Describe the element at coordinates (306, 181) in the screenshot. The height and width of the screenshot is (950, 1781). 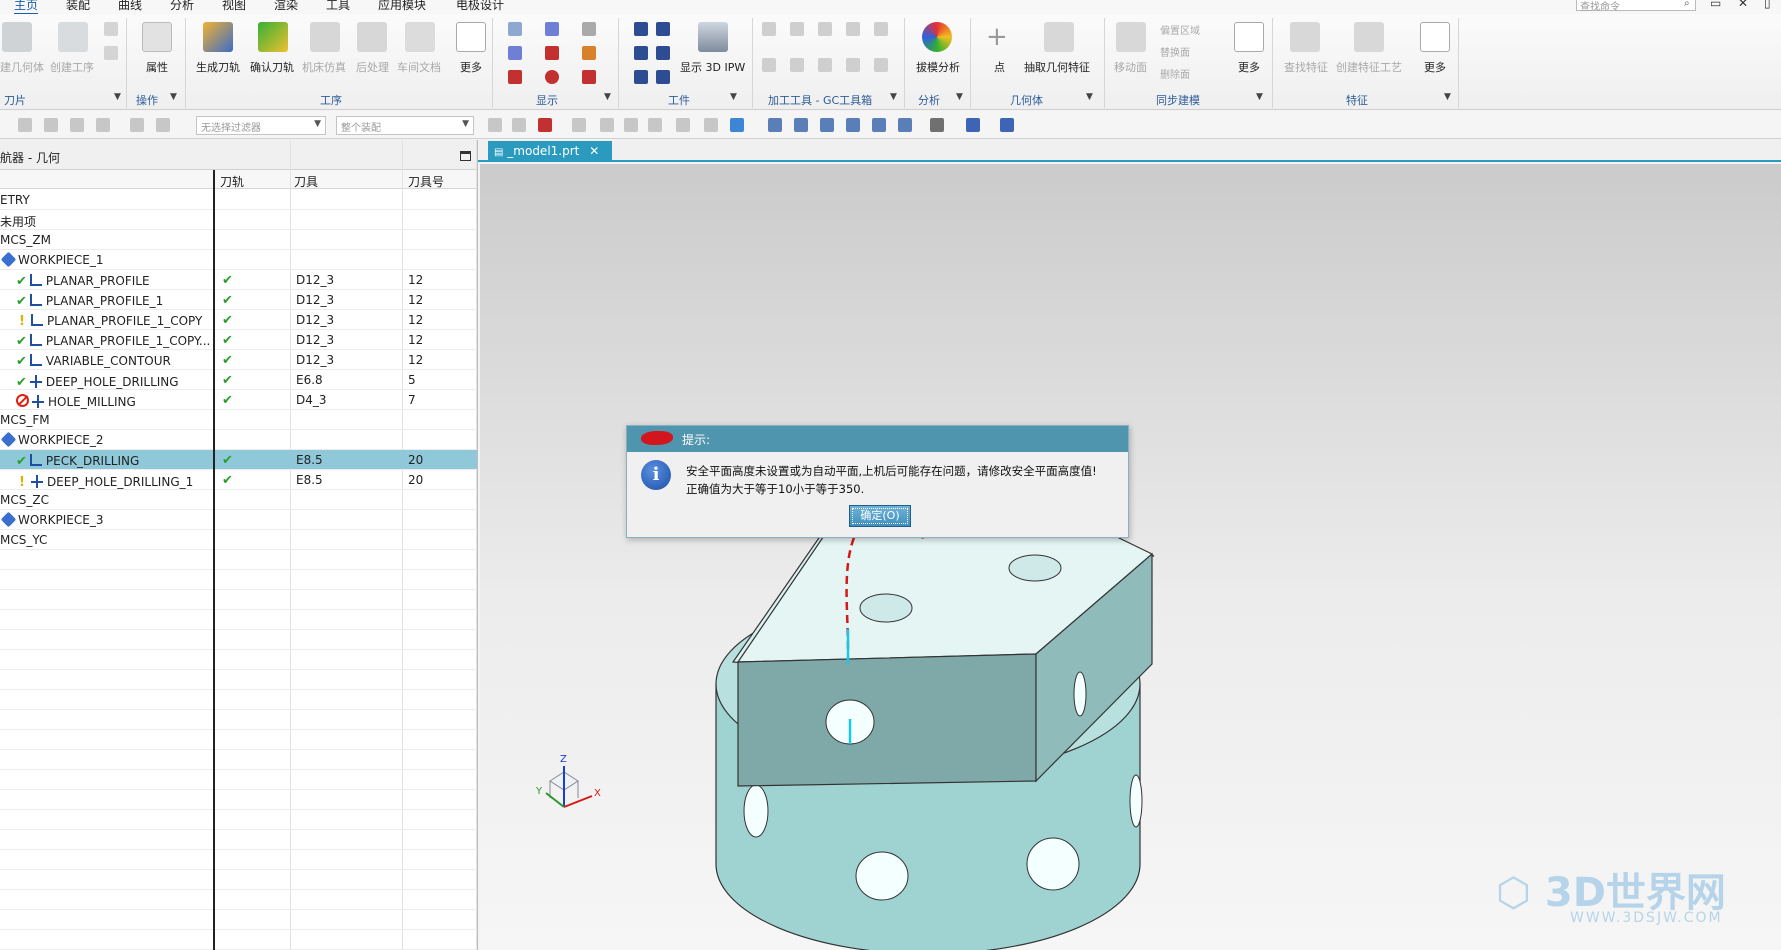
I see `column-header-tool: 刀具` at that location.